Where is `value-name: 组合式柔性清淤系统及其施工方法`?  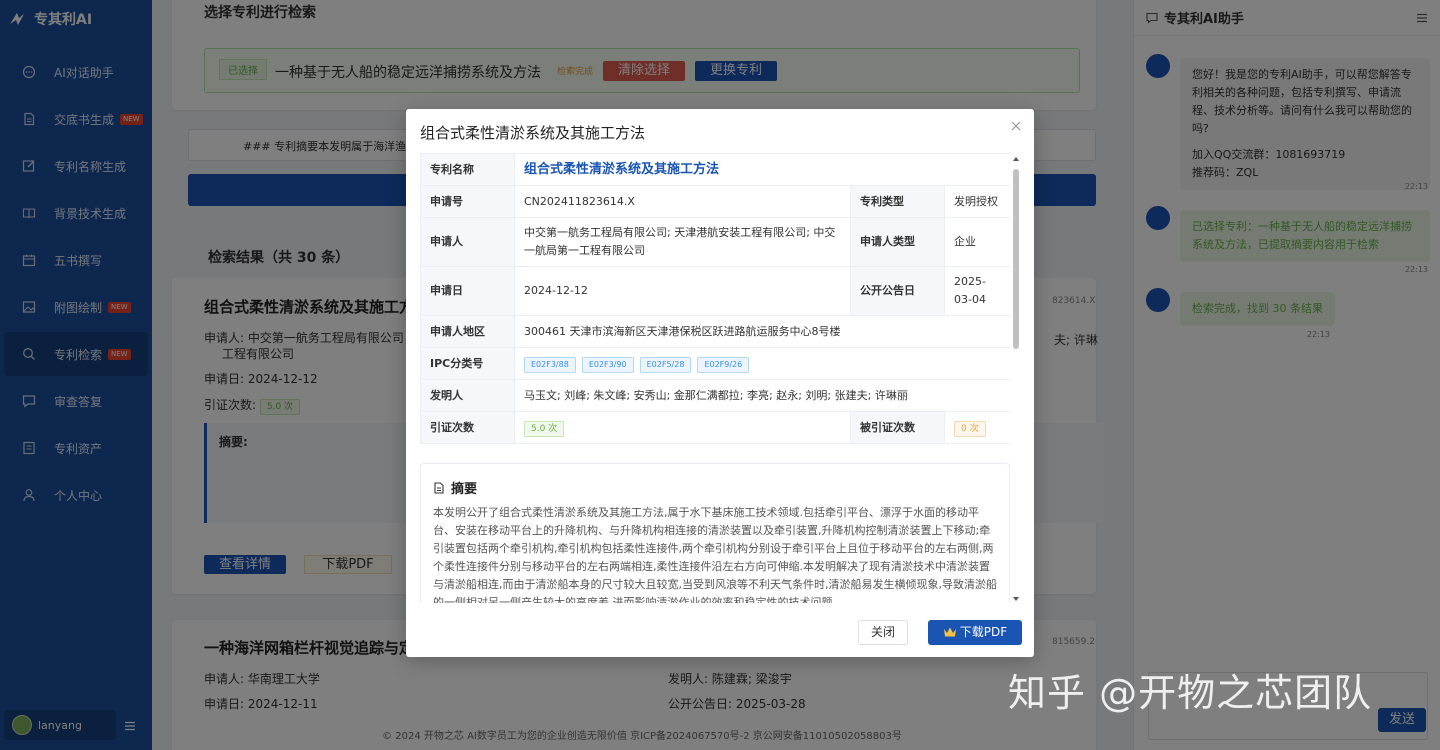
value-name: 组合式柔性清淤系统及其施工方法 is located at coordinates (761, 169).